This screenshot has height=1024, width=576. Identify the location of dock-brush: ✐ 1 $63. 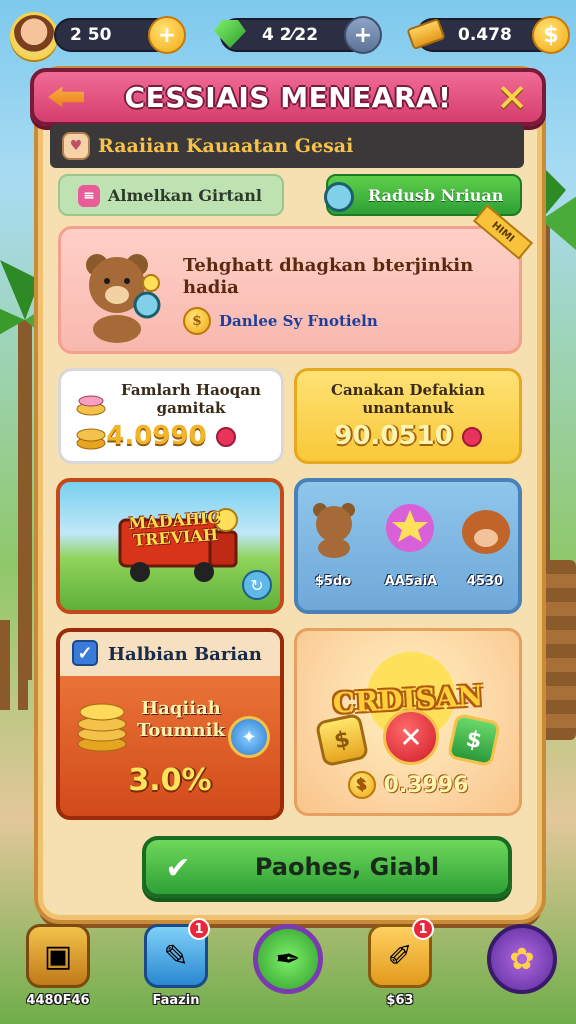
(400, 963).